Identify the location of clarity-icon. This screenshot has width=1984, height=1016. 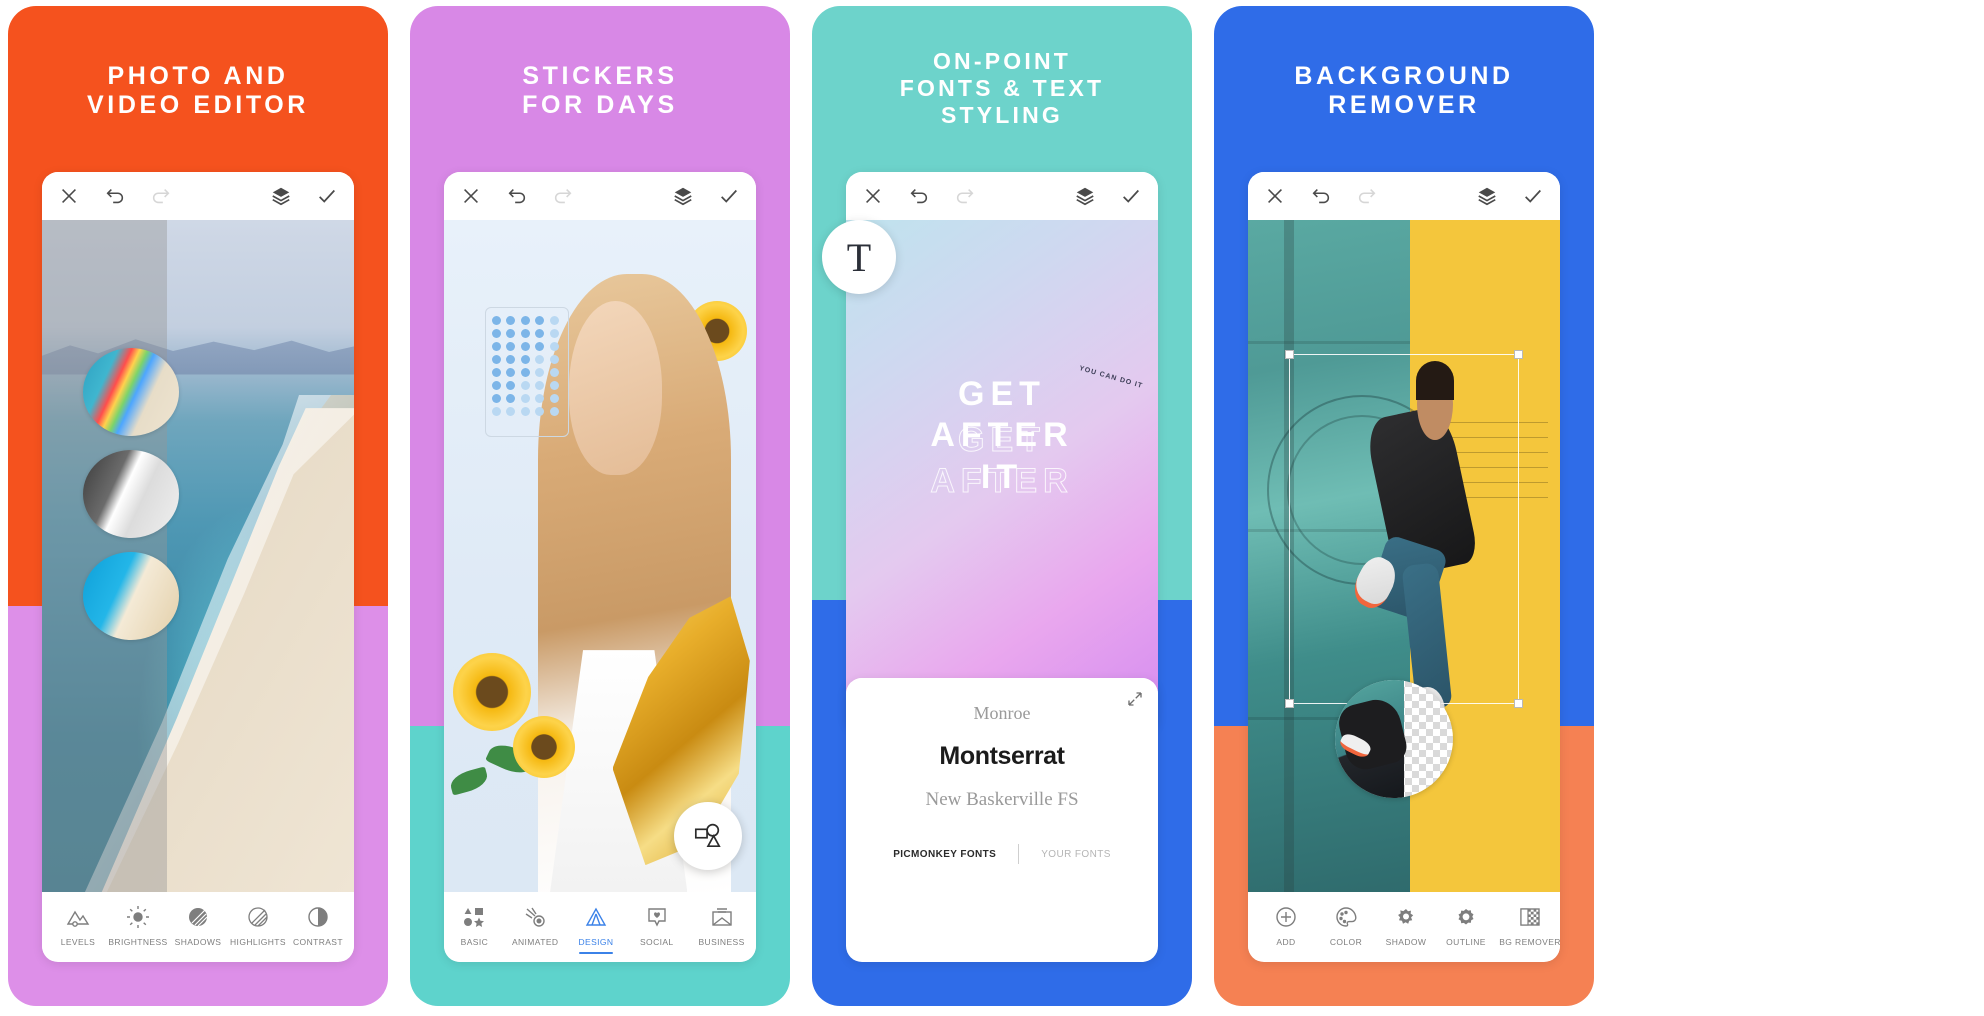
(351, 917).